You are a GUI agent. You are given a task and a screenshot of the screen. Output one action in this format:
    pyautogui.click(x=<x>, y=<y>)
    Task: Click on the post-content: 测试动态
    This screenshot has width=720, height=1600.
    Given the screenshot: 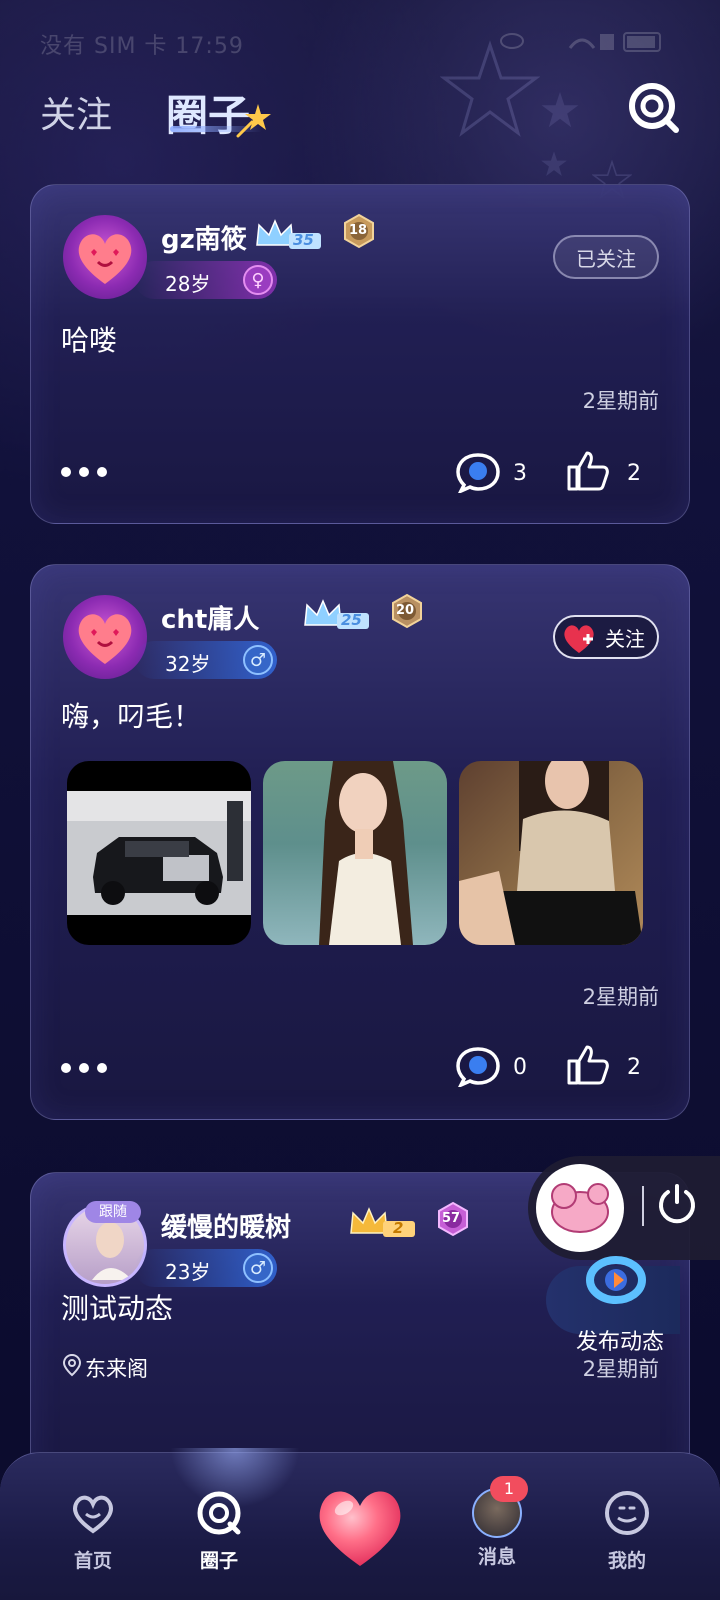 What is the action you would take?
    pyautogui.click(x=117, y=1308)
    